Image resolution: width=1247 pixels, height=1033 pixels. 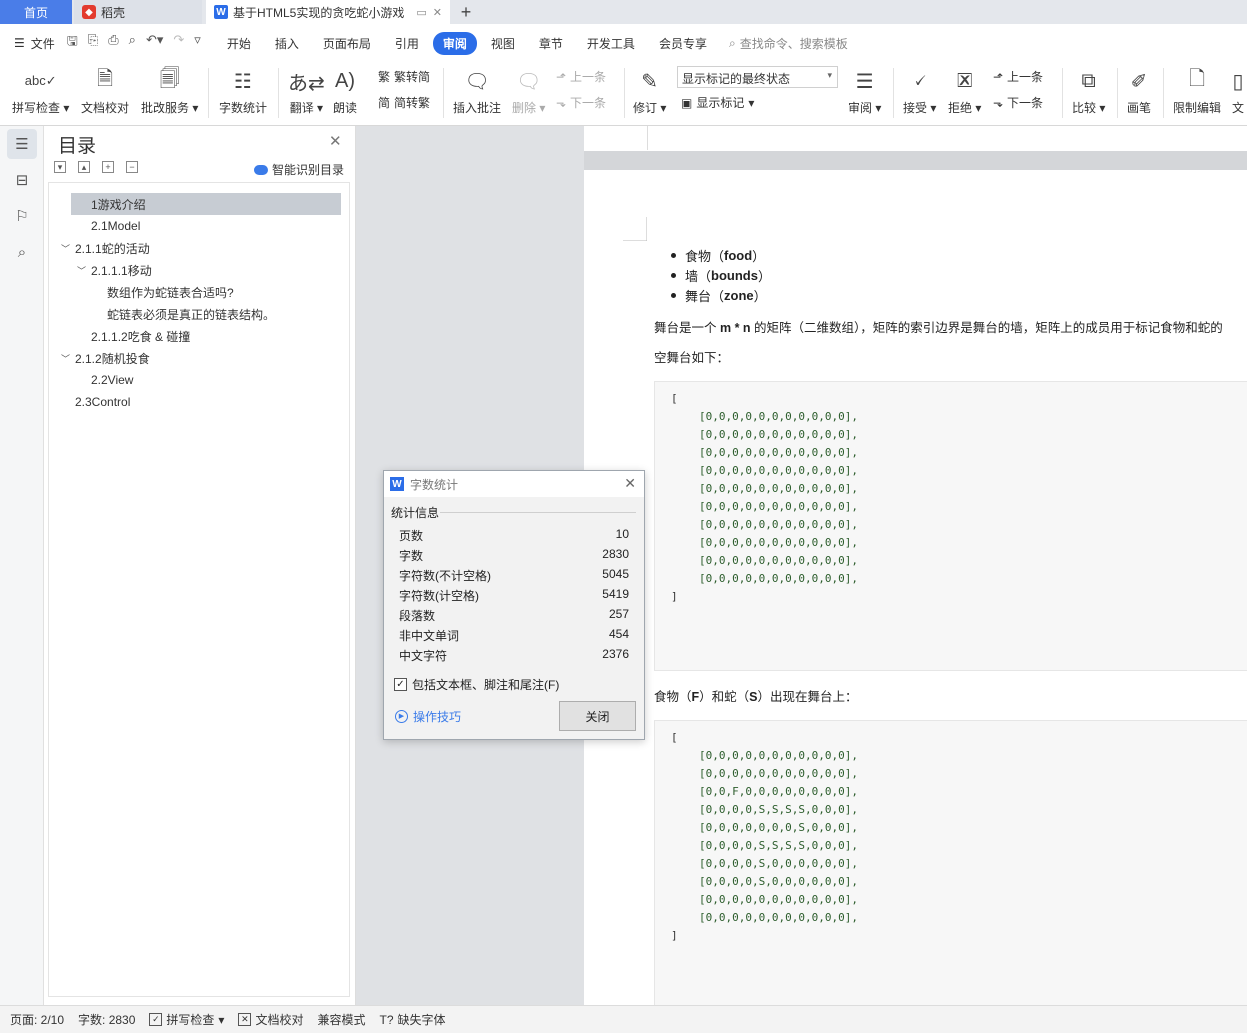 I want to click on menu-tab-review: 审阅, so click(x=454, y=43).